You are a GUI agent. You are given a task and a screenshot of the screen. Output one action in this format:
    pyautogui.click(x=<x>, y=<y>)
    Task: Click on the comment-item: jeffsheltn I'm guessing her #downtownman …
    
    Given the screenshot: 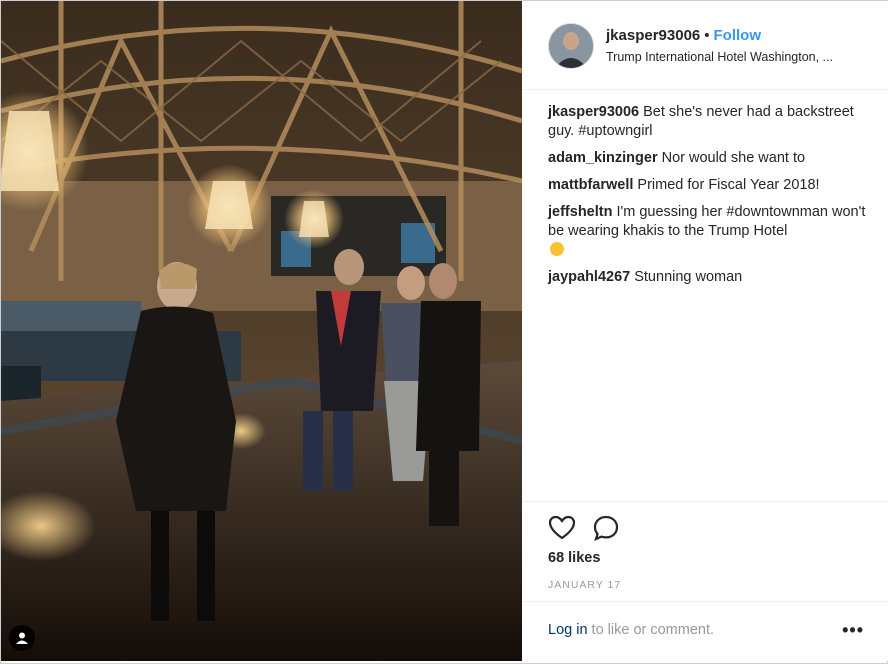 What is the action you would take?
    pyautogui.click(x=709, y=231)
    